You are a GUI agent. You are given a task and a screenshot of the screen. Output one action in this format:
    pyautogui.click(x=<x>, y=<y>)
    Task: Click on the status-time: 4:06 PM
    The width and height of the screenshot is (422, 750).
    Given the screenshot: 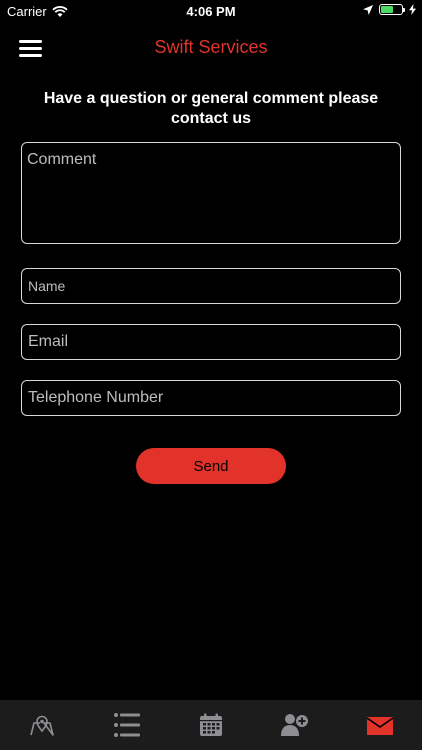 What is the action you would take?
    pyautogui.click(x=211, y=11)
    